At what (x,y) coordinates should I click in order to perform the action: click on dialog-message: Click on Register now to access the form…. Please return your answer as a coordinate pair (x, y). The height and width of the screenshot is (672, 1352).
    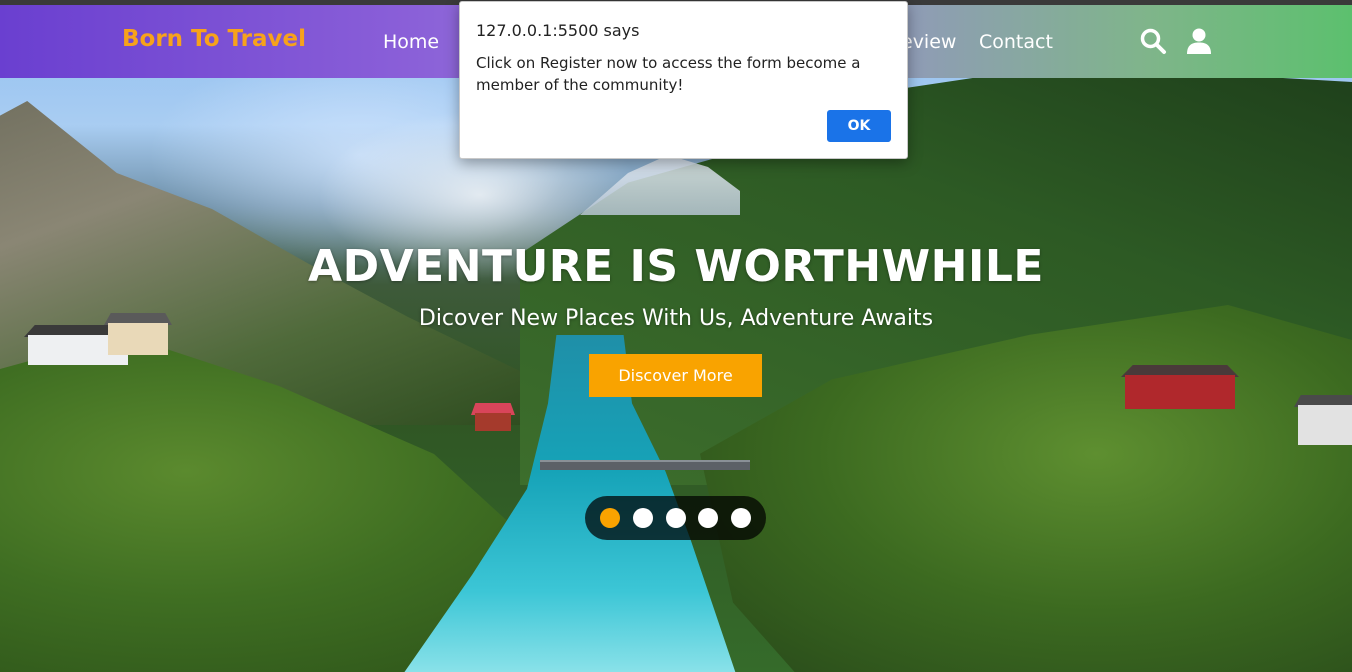
    Looking at the image, I should click on (668, 74).